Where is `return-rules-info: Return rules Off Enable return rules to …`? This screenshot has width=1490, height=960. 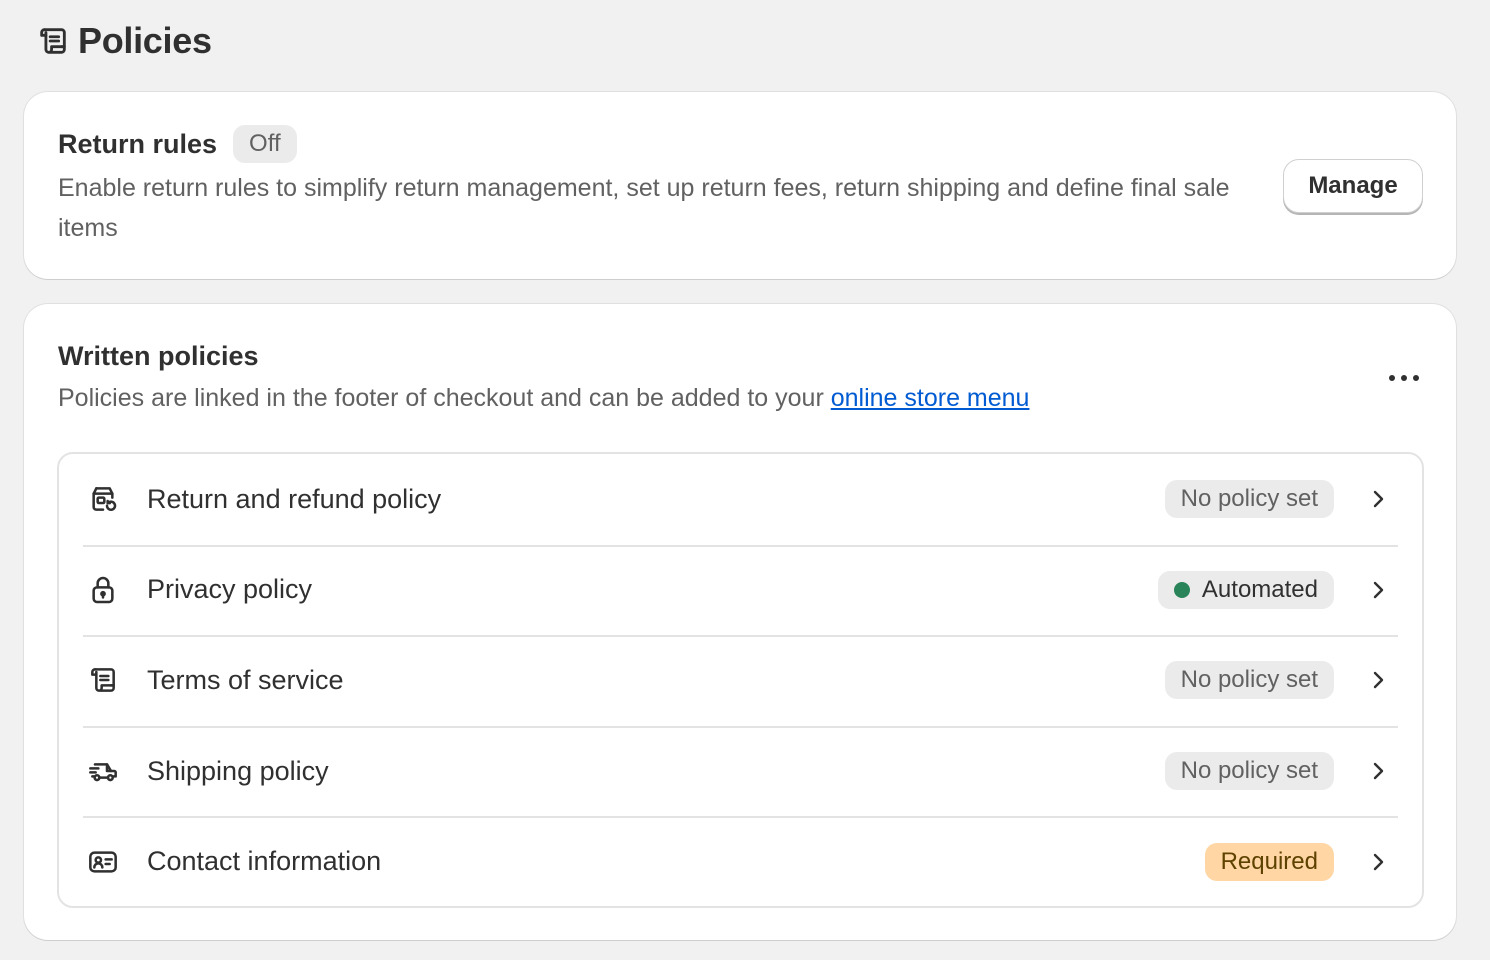 return-rules-info: Return rules Off Enable return rules to … is located at coordinates (658, 186).